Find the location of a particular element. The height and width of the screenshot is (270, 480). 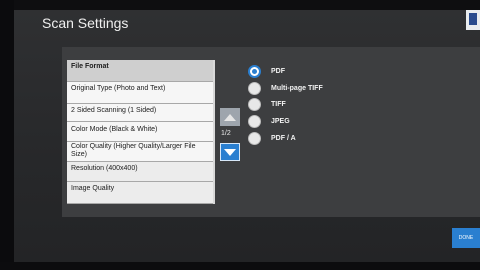

scroll-down-button is located at coordinates (230, 152).